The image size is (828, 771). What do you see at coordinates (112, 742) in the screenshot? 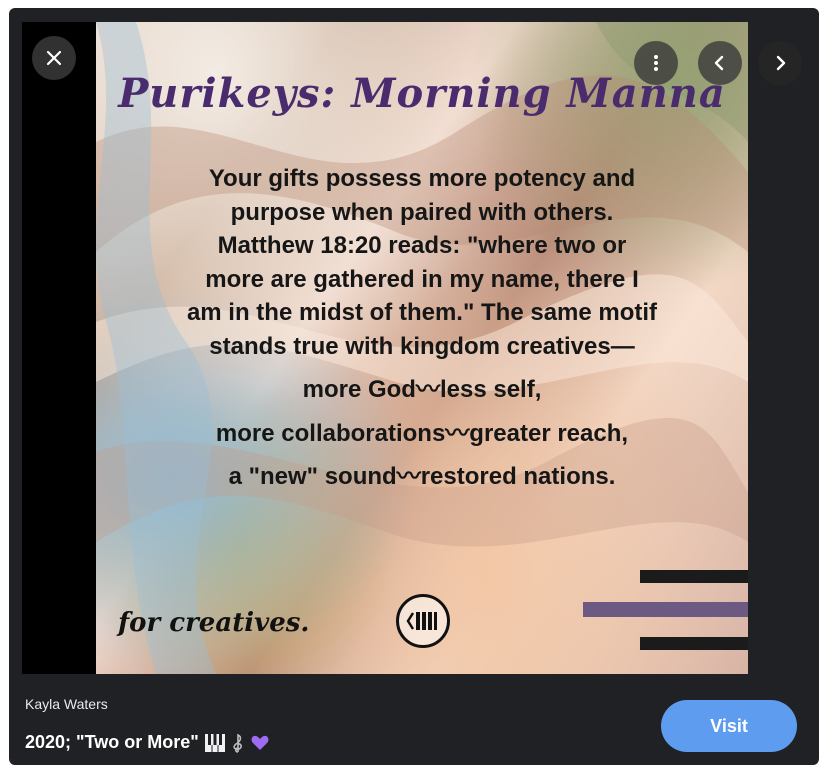
I see `caption-text: 2020; "Two or More"` at bounding box center [112, 742].